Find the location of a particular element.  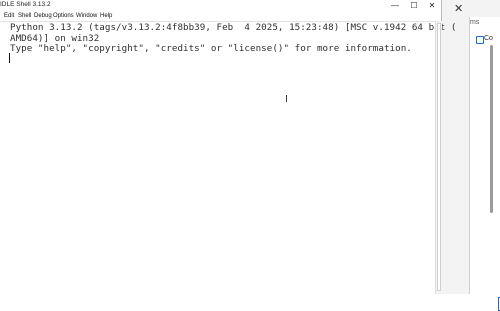

menu-help: Help is located at coordinates (106, 16).